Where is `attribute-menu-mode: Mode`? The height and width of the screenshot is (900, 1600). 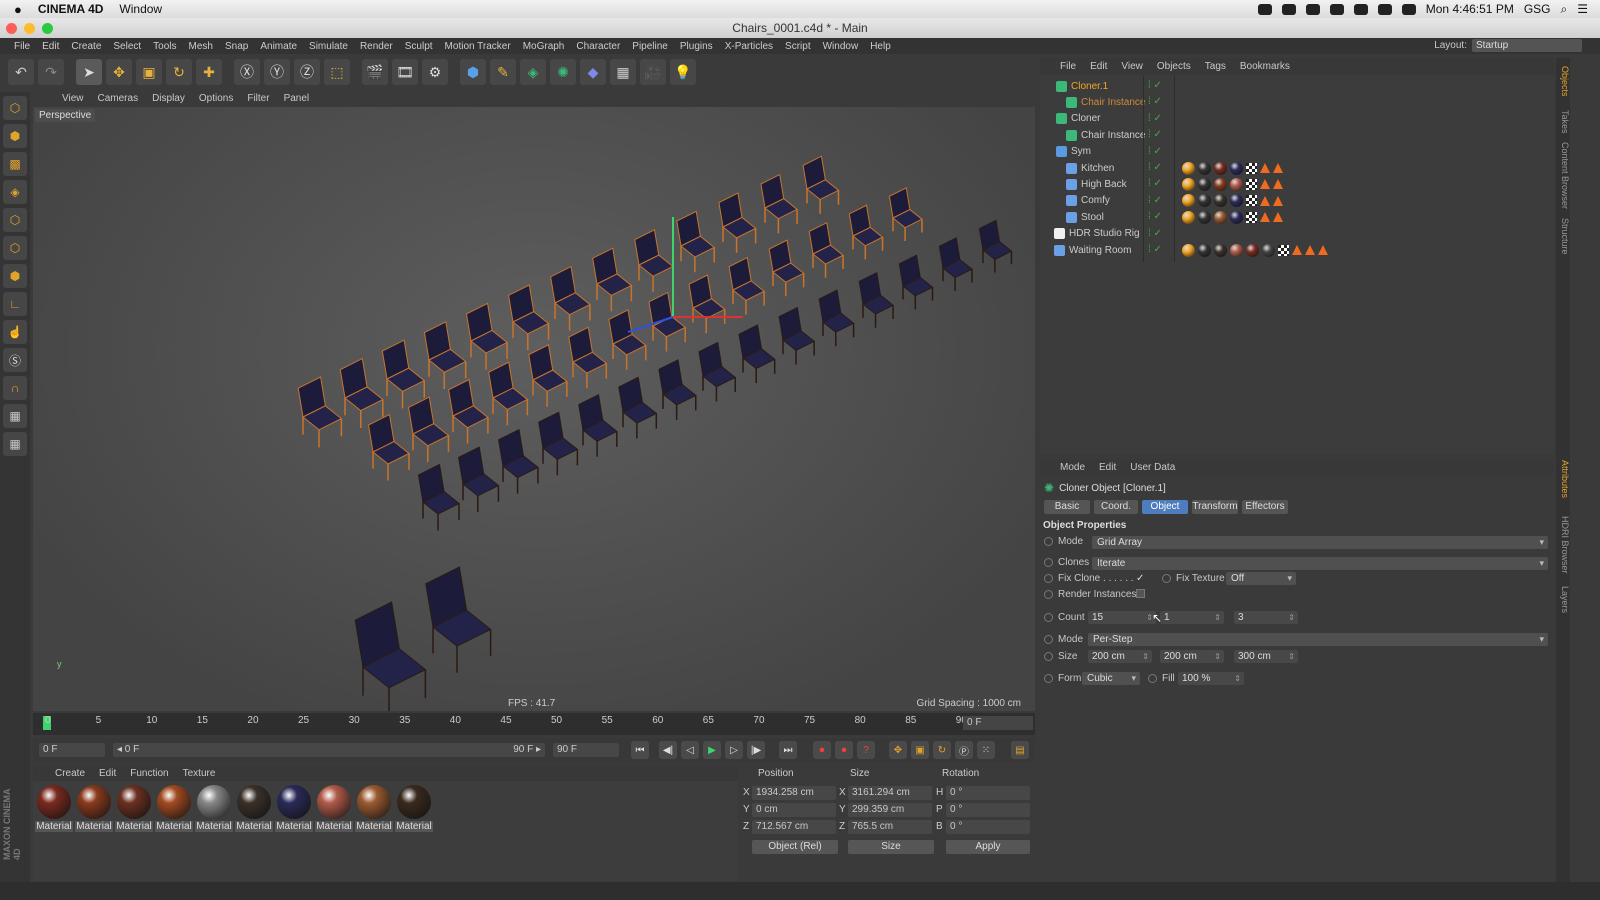 attribute-menu-mode: Mode is located at coordinates (1072, 467).